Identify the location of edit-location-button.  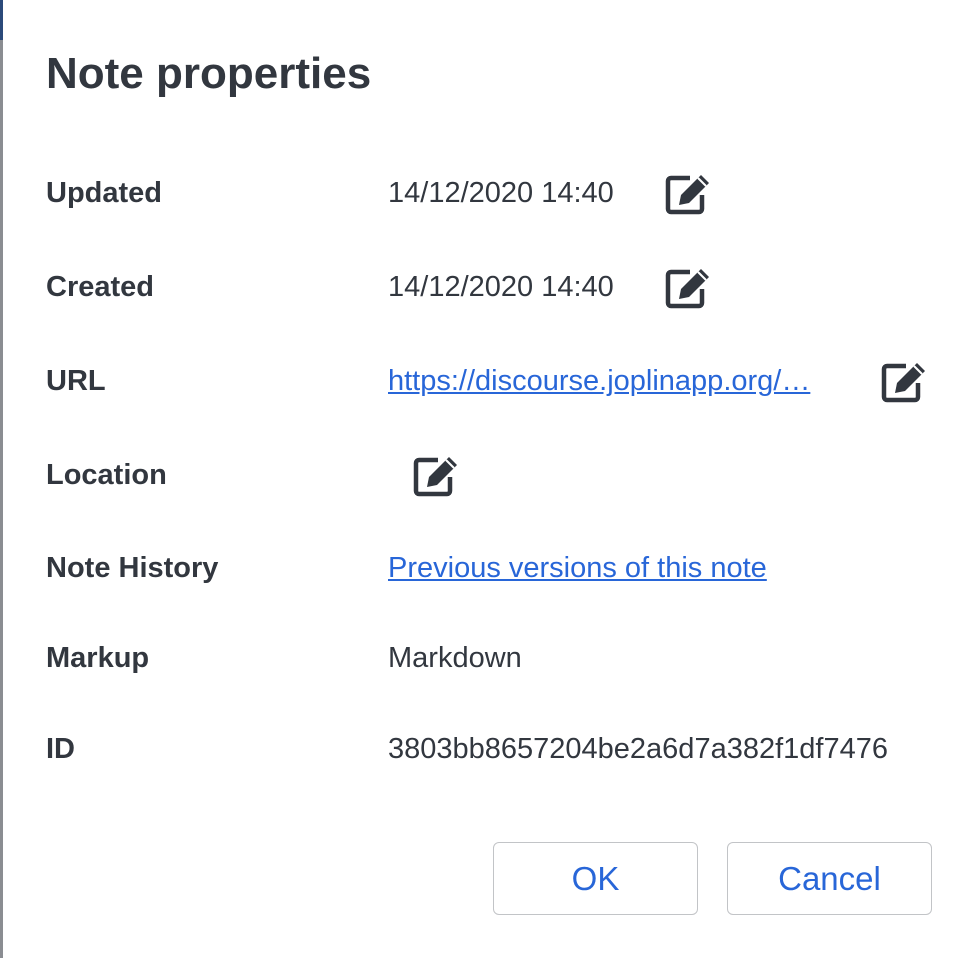
(437, 475).